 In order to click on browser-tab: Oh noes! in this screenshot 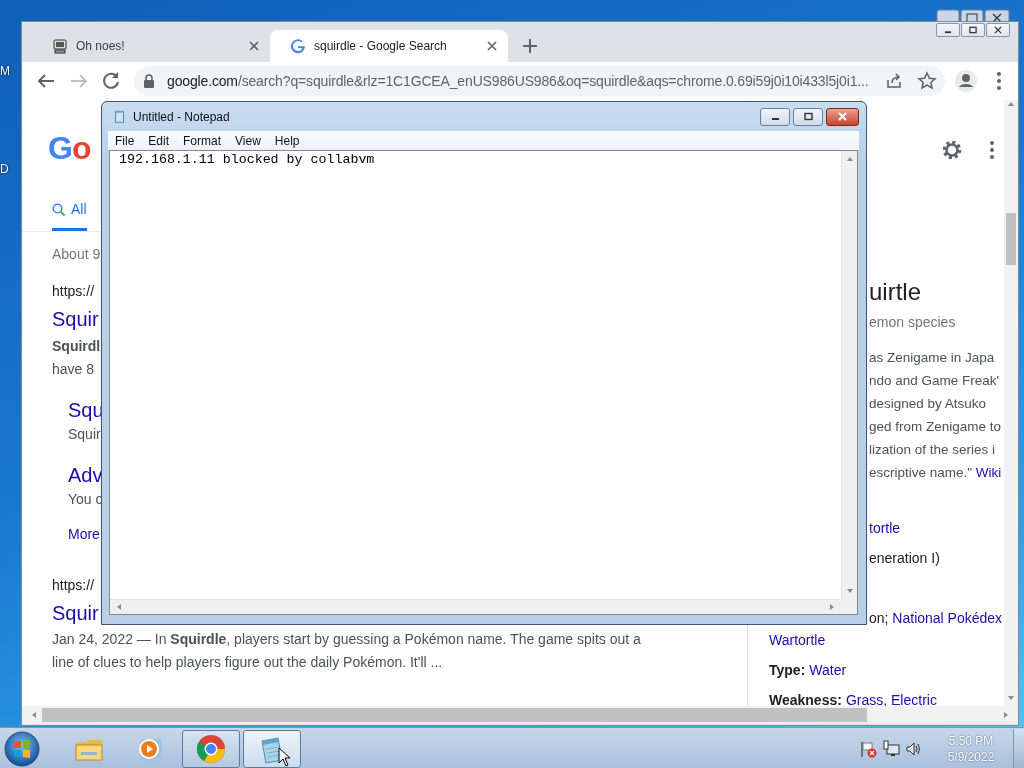, I will do `click(151, 46)`.